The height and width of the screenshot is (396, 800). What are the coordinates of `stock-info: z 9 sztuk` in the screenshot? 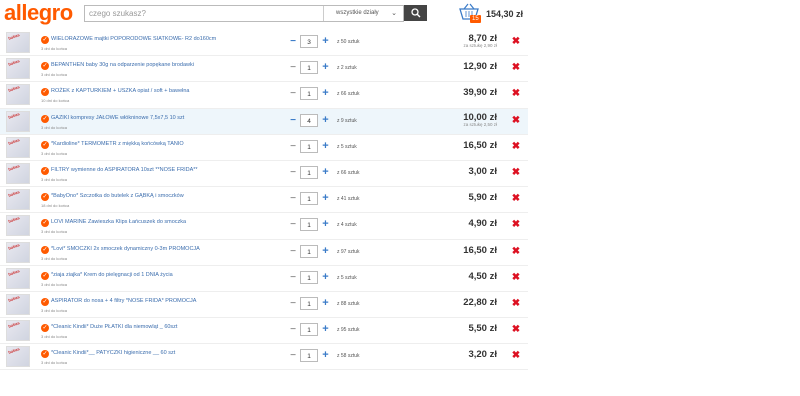 It's located at (347, 120).